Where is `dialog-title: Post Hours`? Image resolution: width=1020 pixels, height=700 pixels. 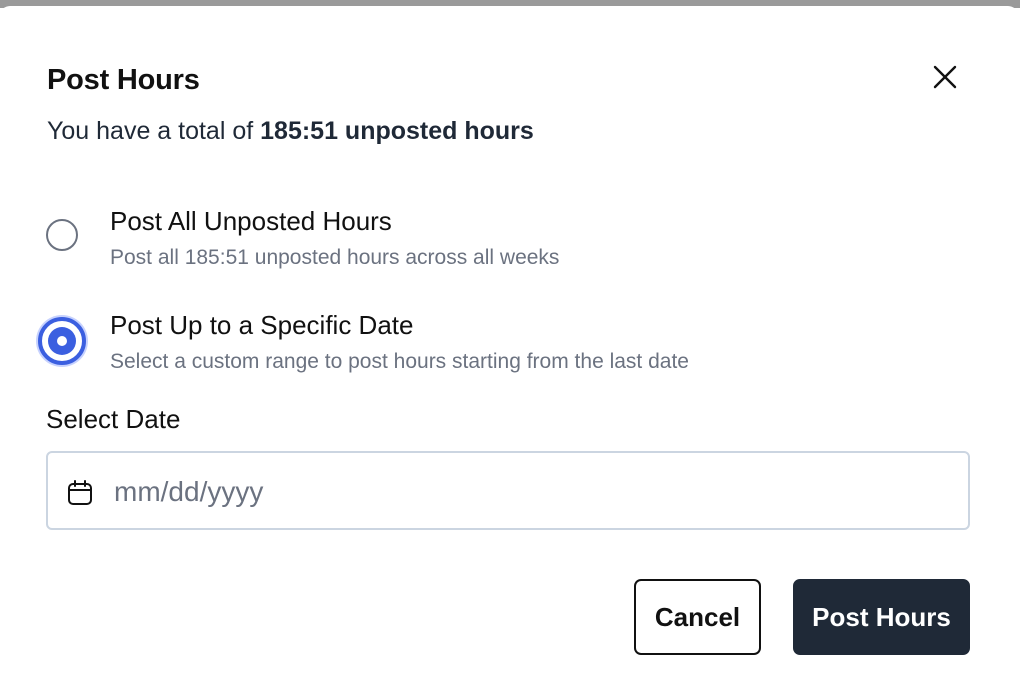 dialog-title: Post Hours is located at coordinates (123, 80).